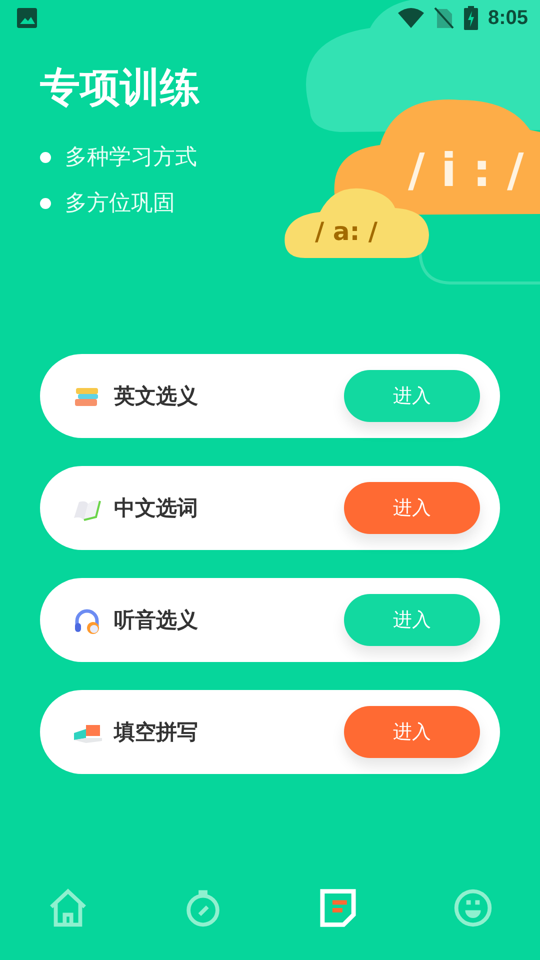 Image resolution: width=540 pixels, height=960 pixels. What do you see at coordinates (156, 396) in the screenshot?
I see `mode-label: 英文选义` at bounding box center [156, 396].